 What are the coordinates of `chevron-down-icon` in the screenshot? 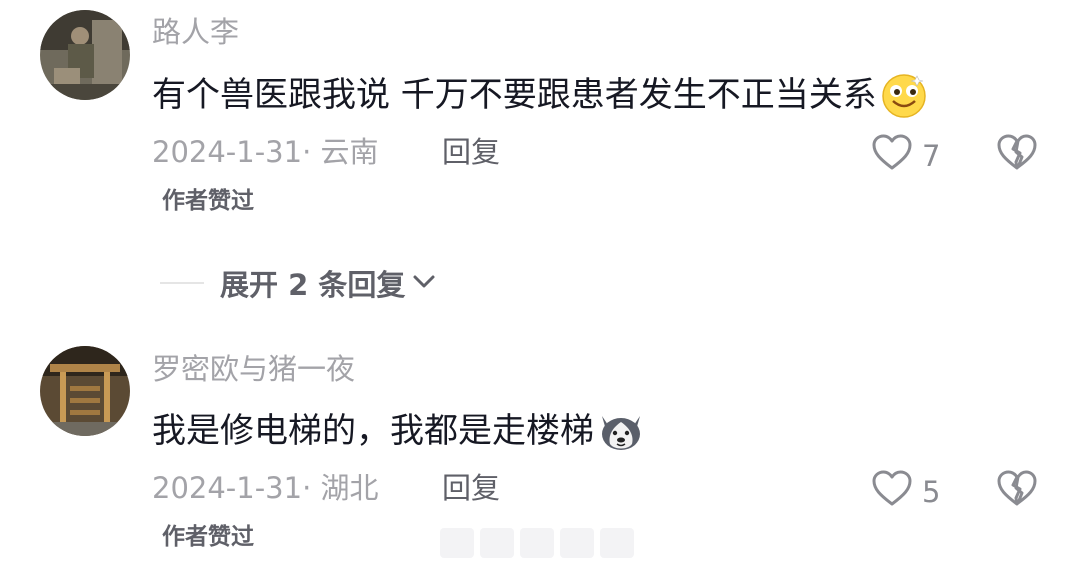 It's located at (422, 283).